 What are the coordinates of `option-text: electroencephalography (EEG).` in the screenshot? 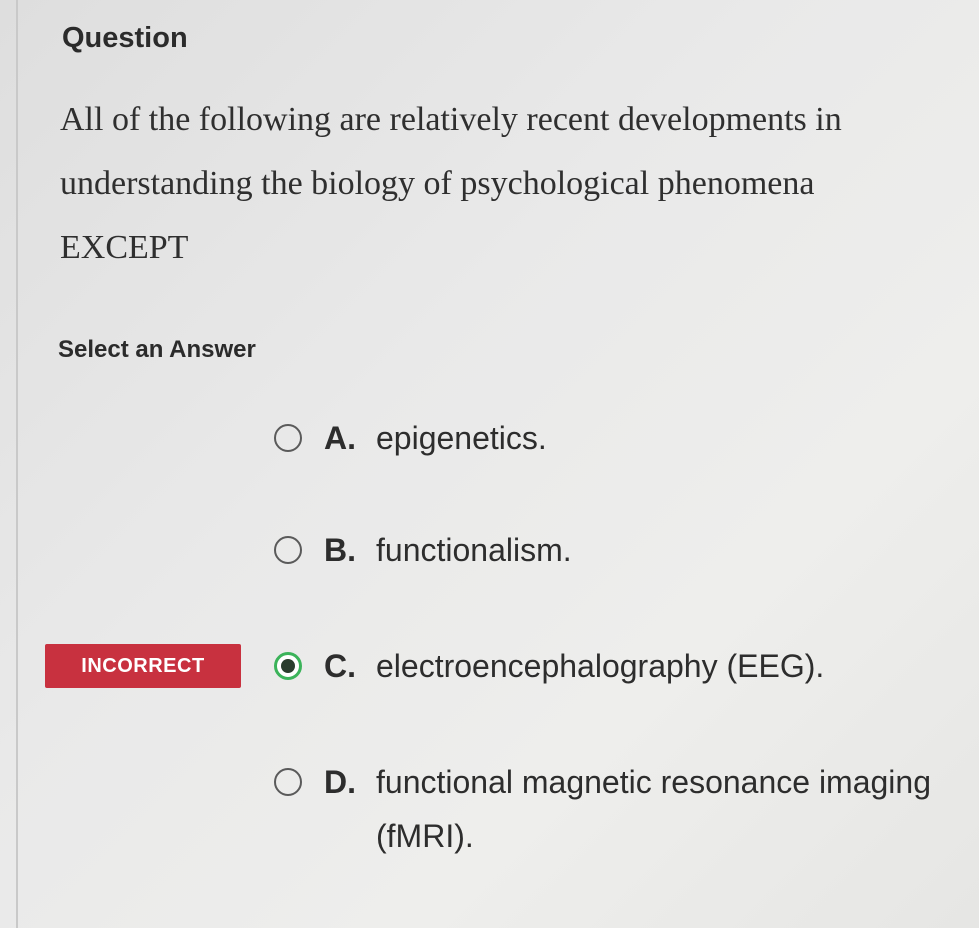 It's located at (600, 666).